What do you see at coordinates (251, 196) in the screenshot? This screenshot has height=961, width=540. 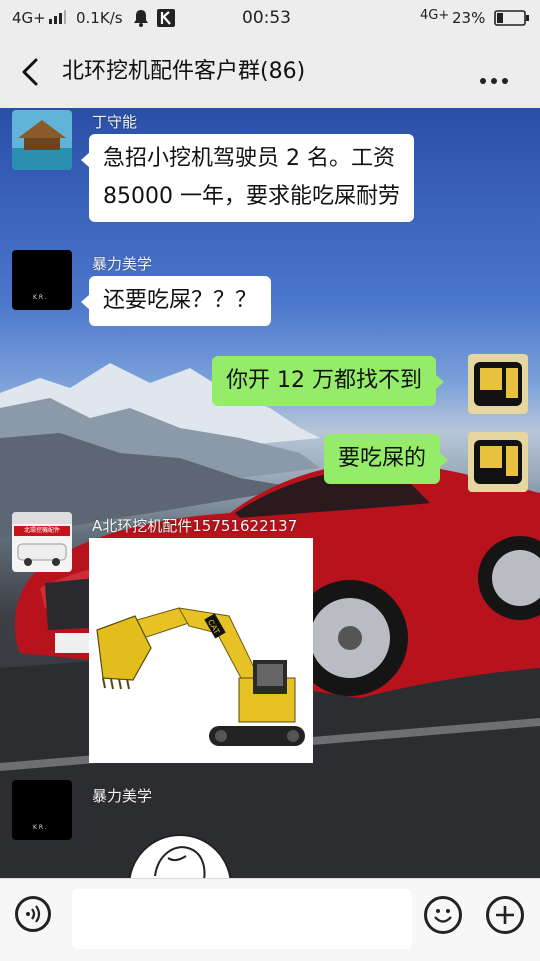 I see `message-line: 85000 一年，要求能吃屎耐劳` at bounding box center [251, 196].